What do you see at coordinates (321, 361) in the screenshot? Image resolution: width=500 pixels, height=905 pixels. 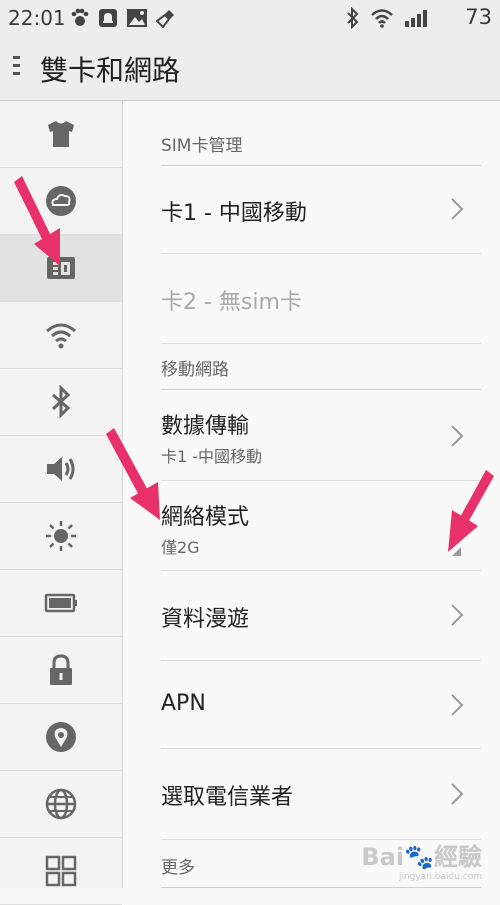 I see `section-header-mobile: 移動網路` at bounding box center [321, 361].